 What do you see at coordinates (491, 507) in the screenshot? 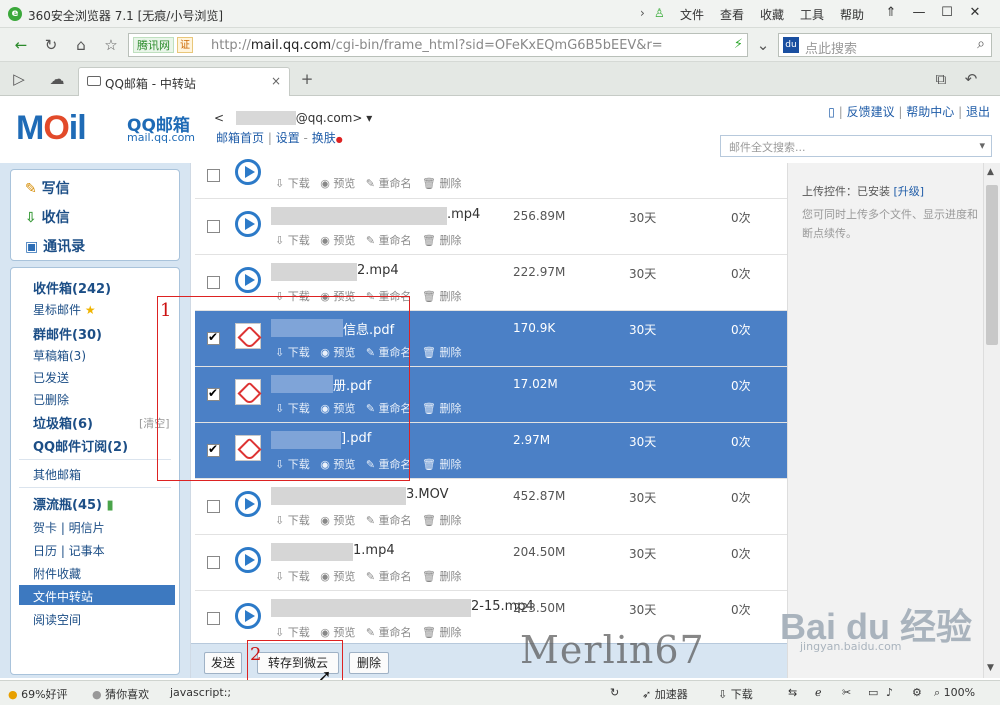
I see `file-row: 3.MOV ⇩ 下载 ◉ 预览 ✎ 重命名 🗑 删除 452.87M 30天 0次` at bounding box center [491, 507].